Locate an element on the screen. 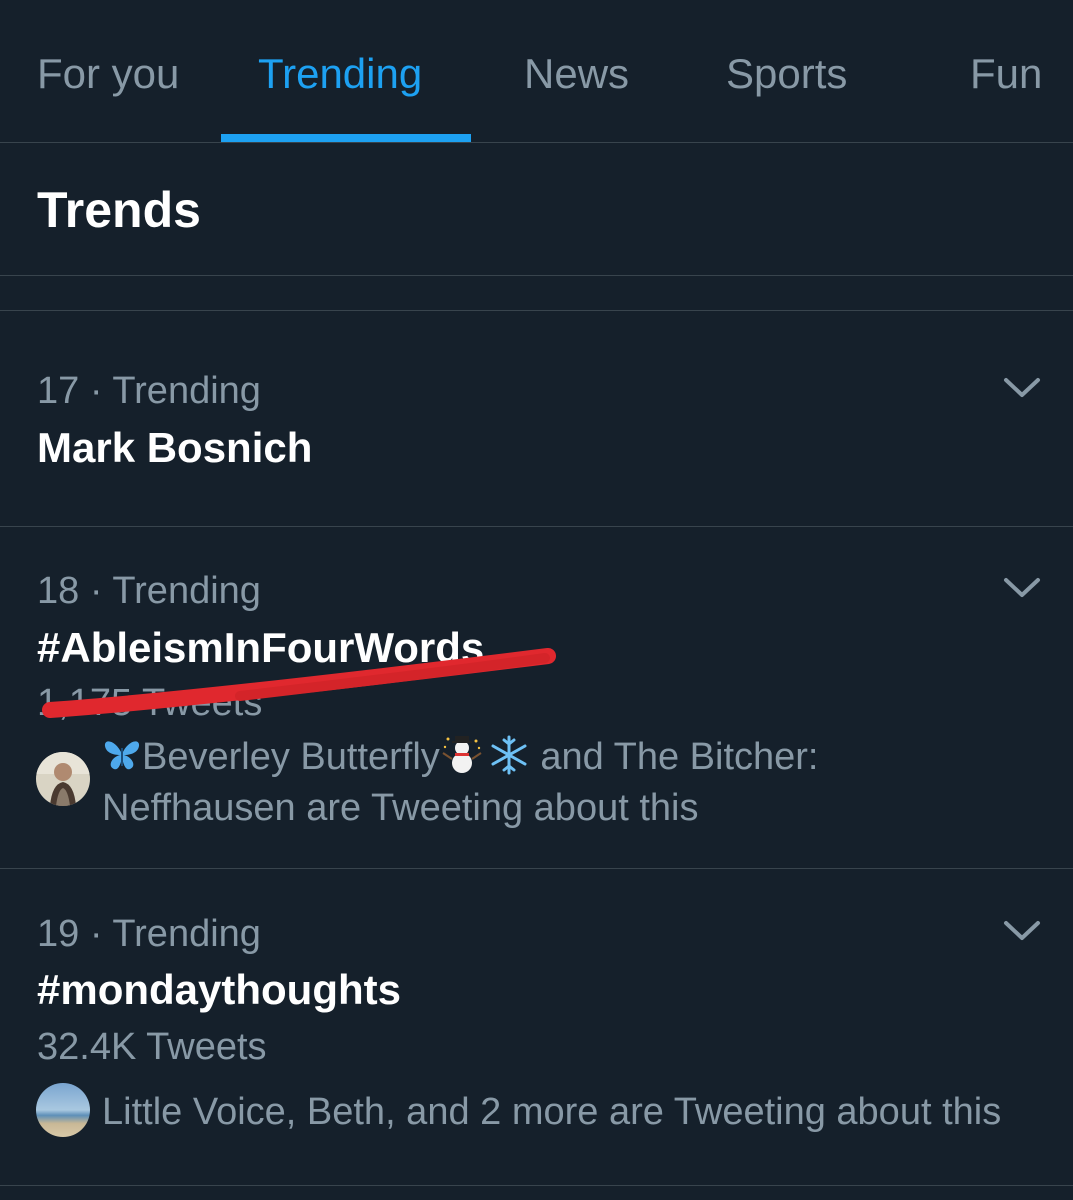  snowflake-icon is located at coordinates (509, 755).